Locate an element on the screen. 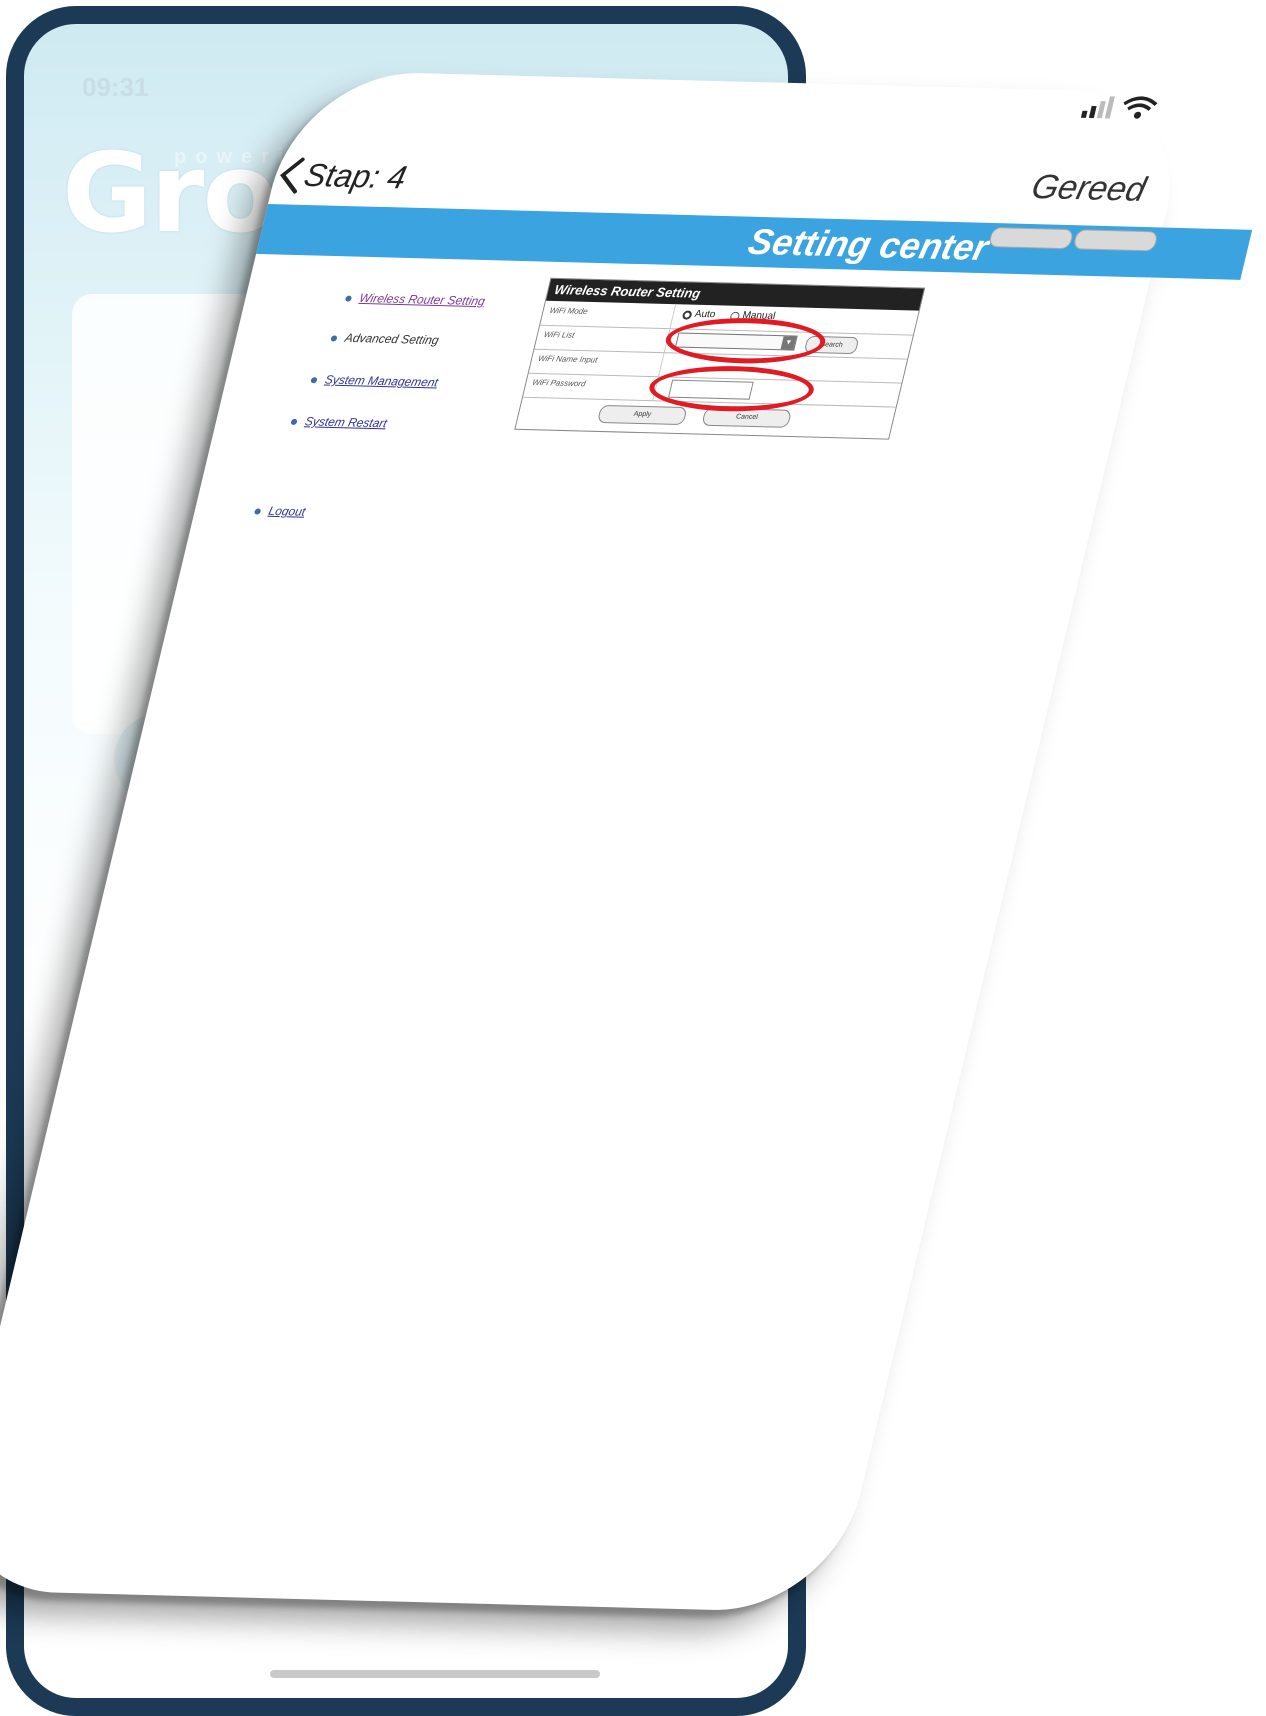  menu-item-logout: Logout is located at coordinates (280, 511).